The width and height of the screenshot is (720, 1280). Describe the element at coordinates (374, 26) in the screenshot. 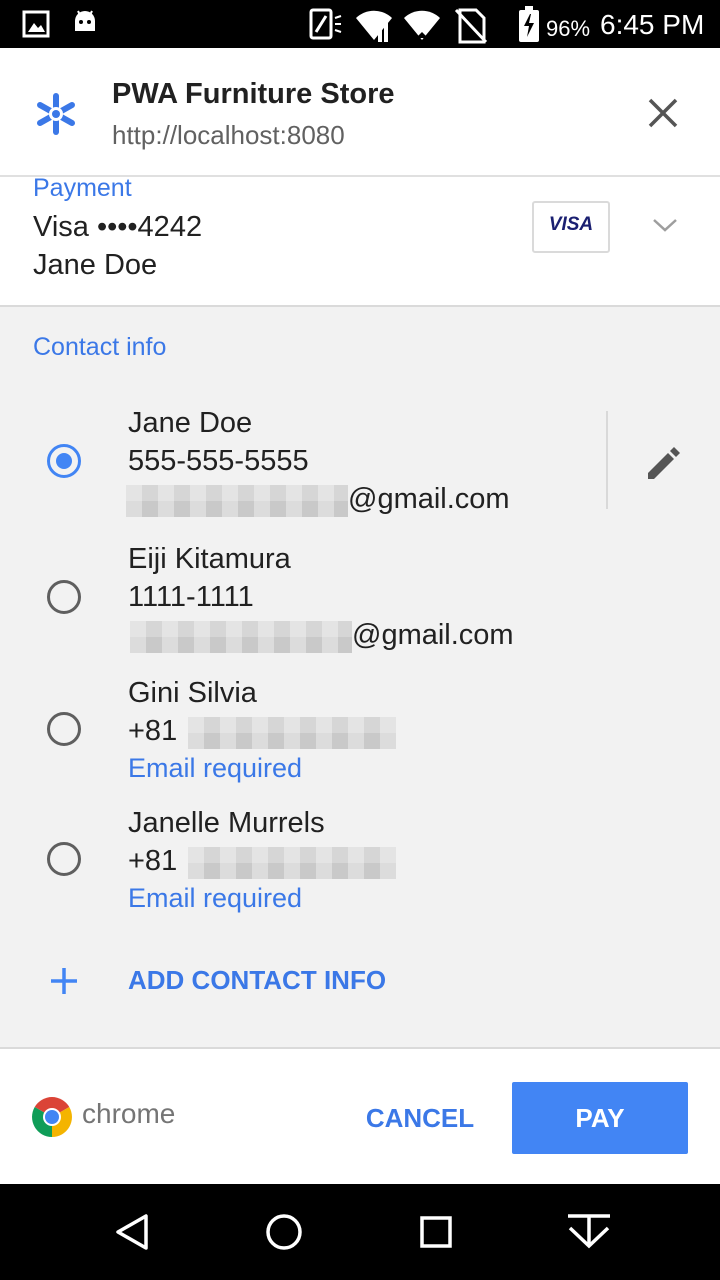

I see `wifi-calling-icon` at that location.